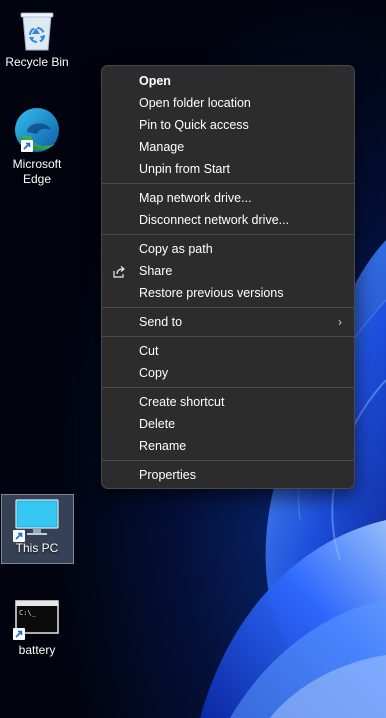 Image resolution: width=386 pixels, height=718 pixels. Describe the element at coordinates (340, 322) in the screenshot. I see `chevron-right-icon: ›` at that location.